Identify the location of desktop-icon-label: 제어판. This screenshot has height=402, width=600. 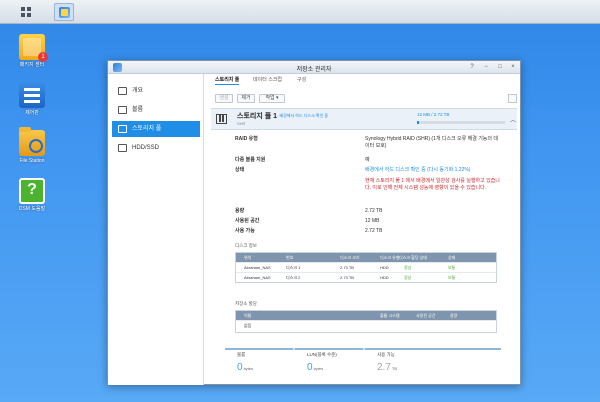
(32, 113).